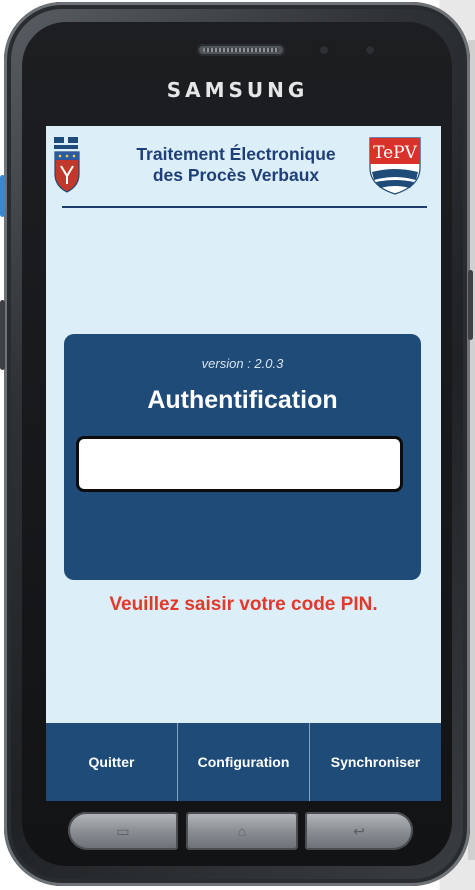  I want to click on earpiece-speaker, so click(241, 50).